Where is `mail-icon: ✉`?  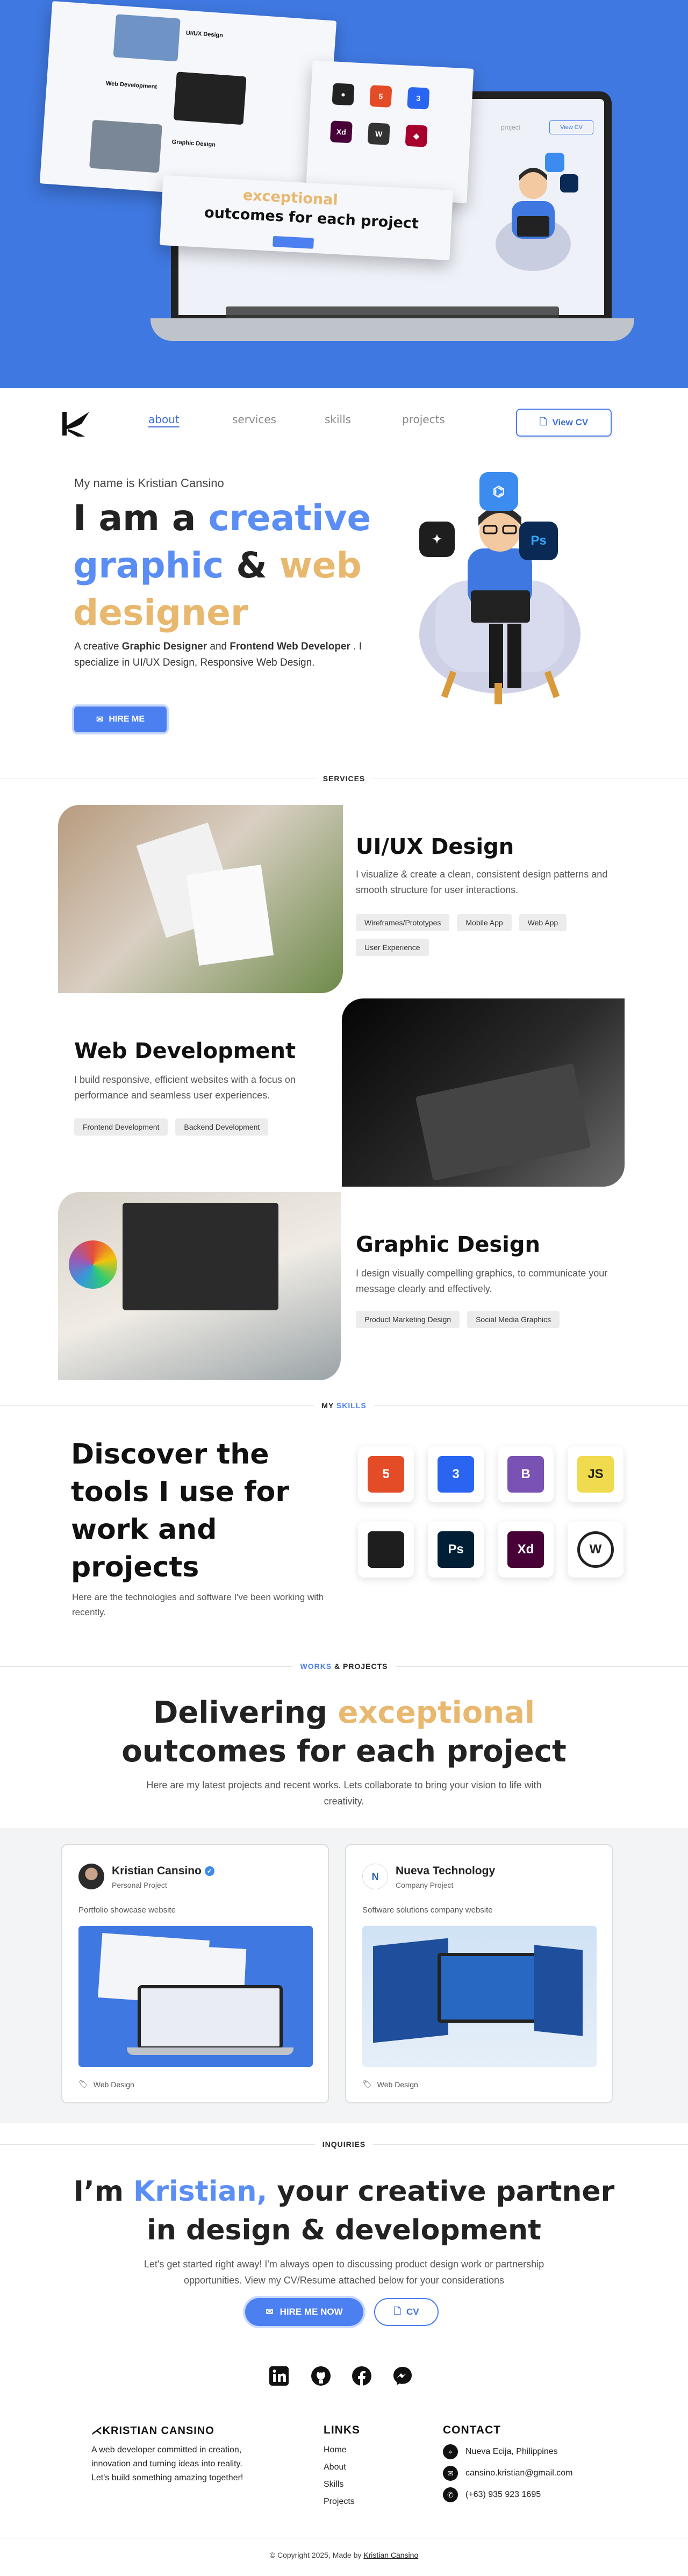 mail-icon: ✉ is located at coordinates (100, 719).